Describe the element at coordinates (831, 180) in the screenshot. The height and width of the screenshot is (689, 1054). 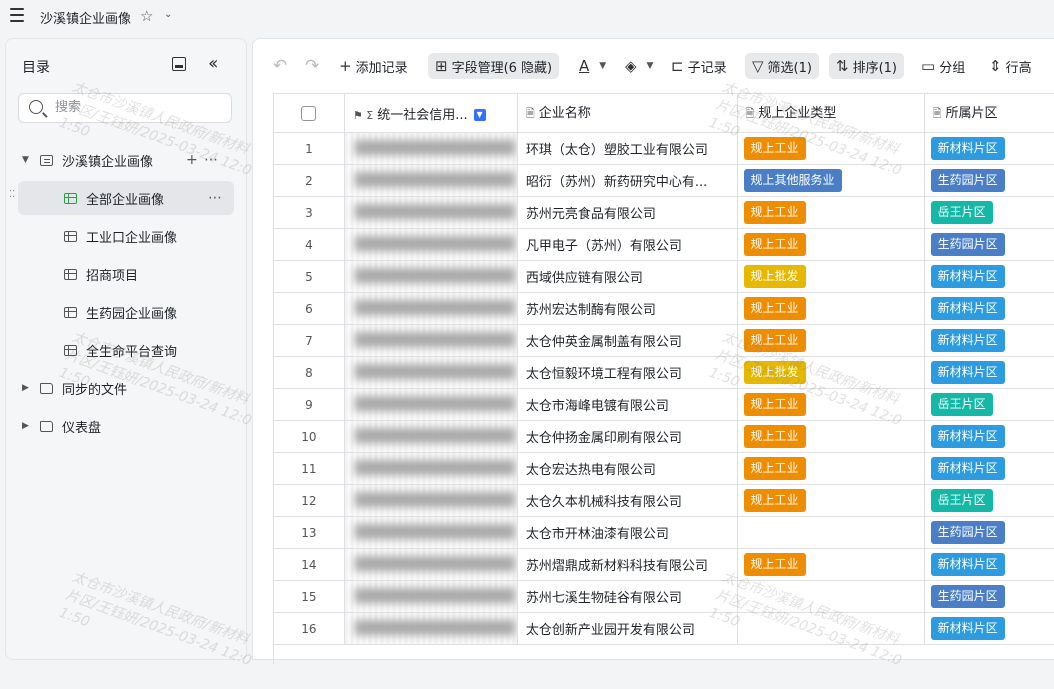
I see `company-type-cell: 规上其他服务业` at that location.